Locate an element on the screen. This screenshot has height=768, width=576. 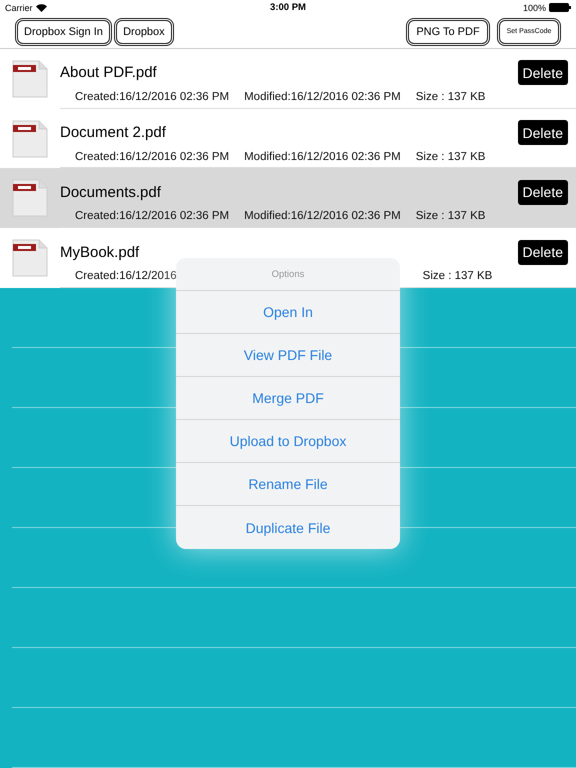
menu-item: View PDF File is located at coordinates (288, 355).